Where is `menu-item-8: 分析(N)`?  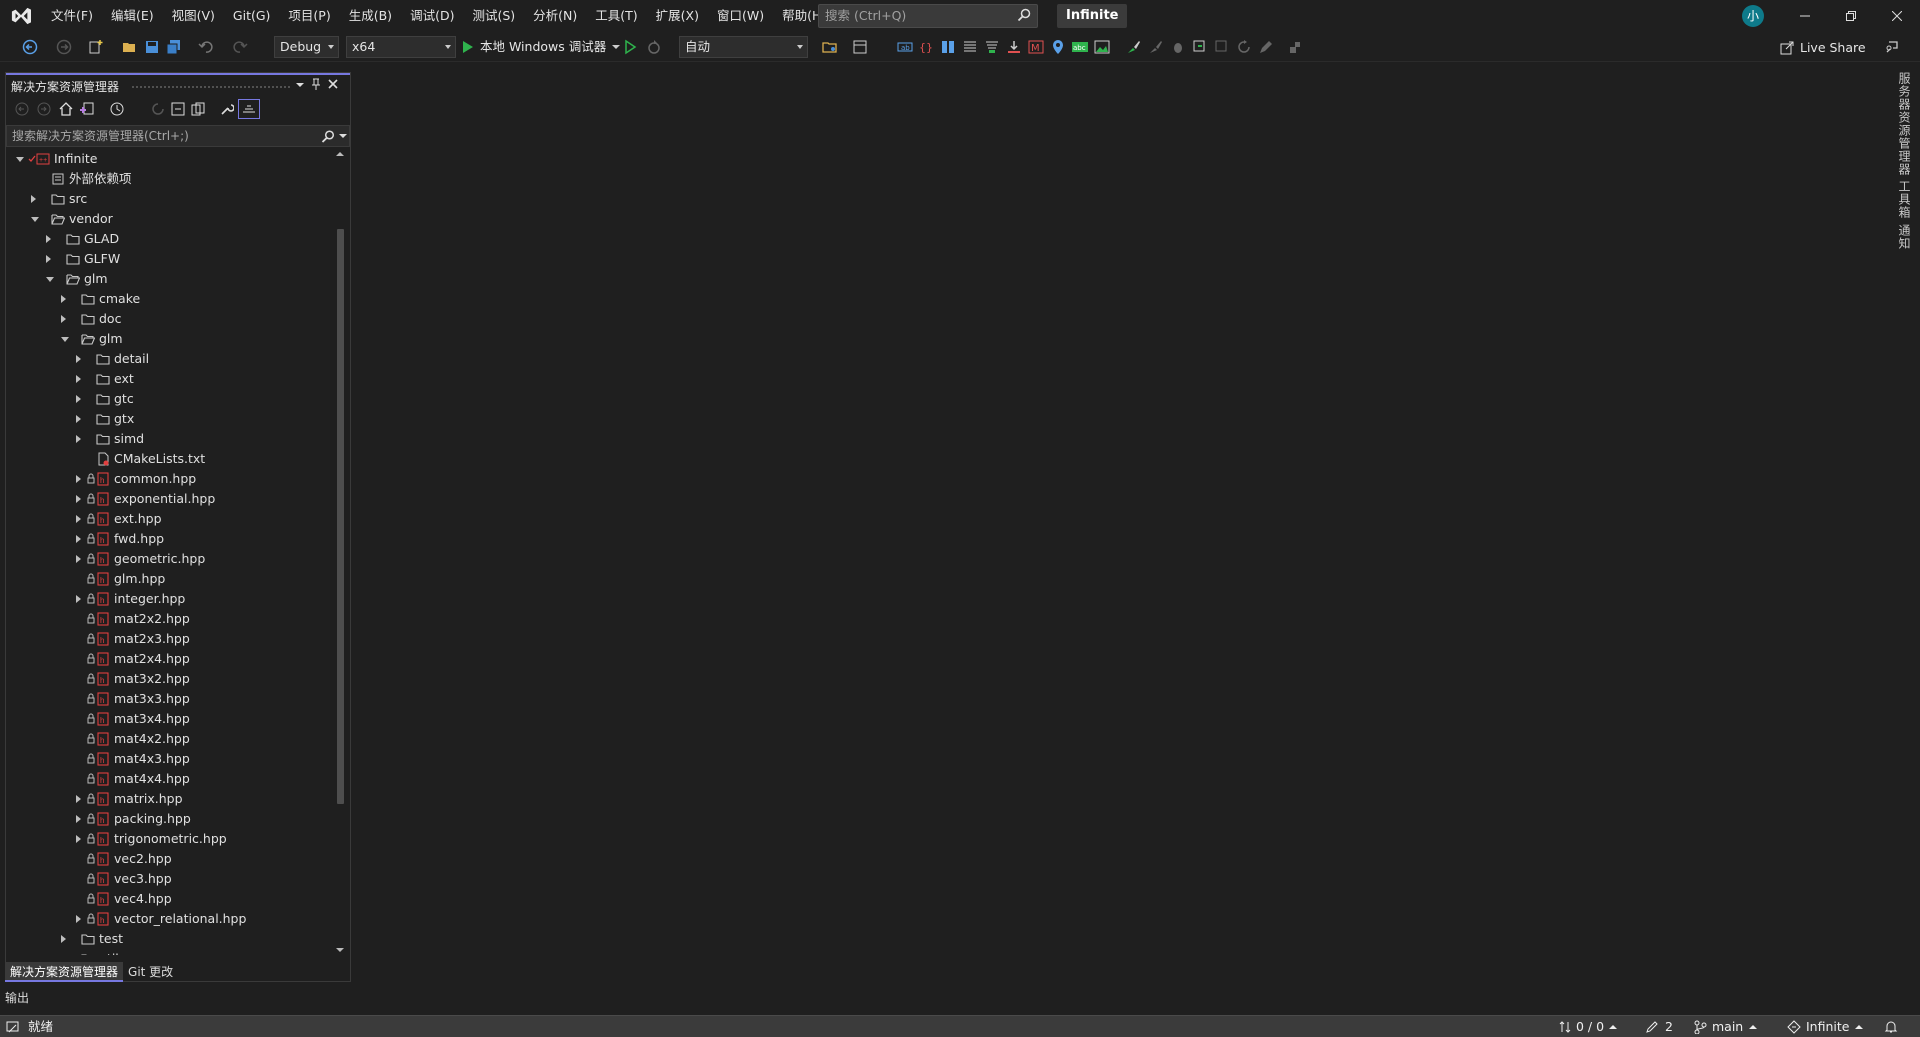 menu-item-8: 分析(N) is located at coordinates (555, 16).